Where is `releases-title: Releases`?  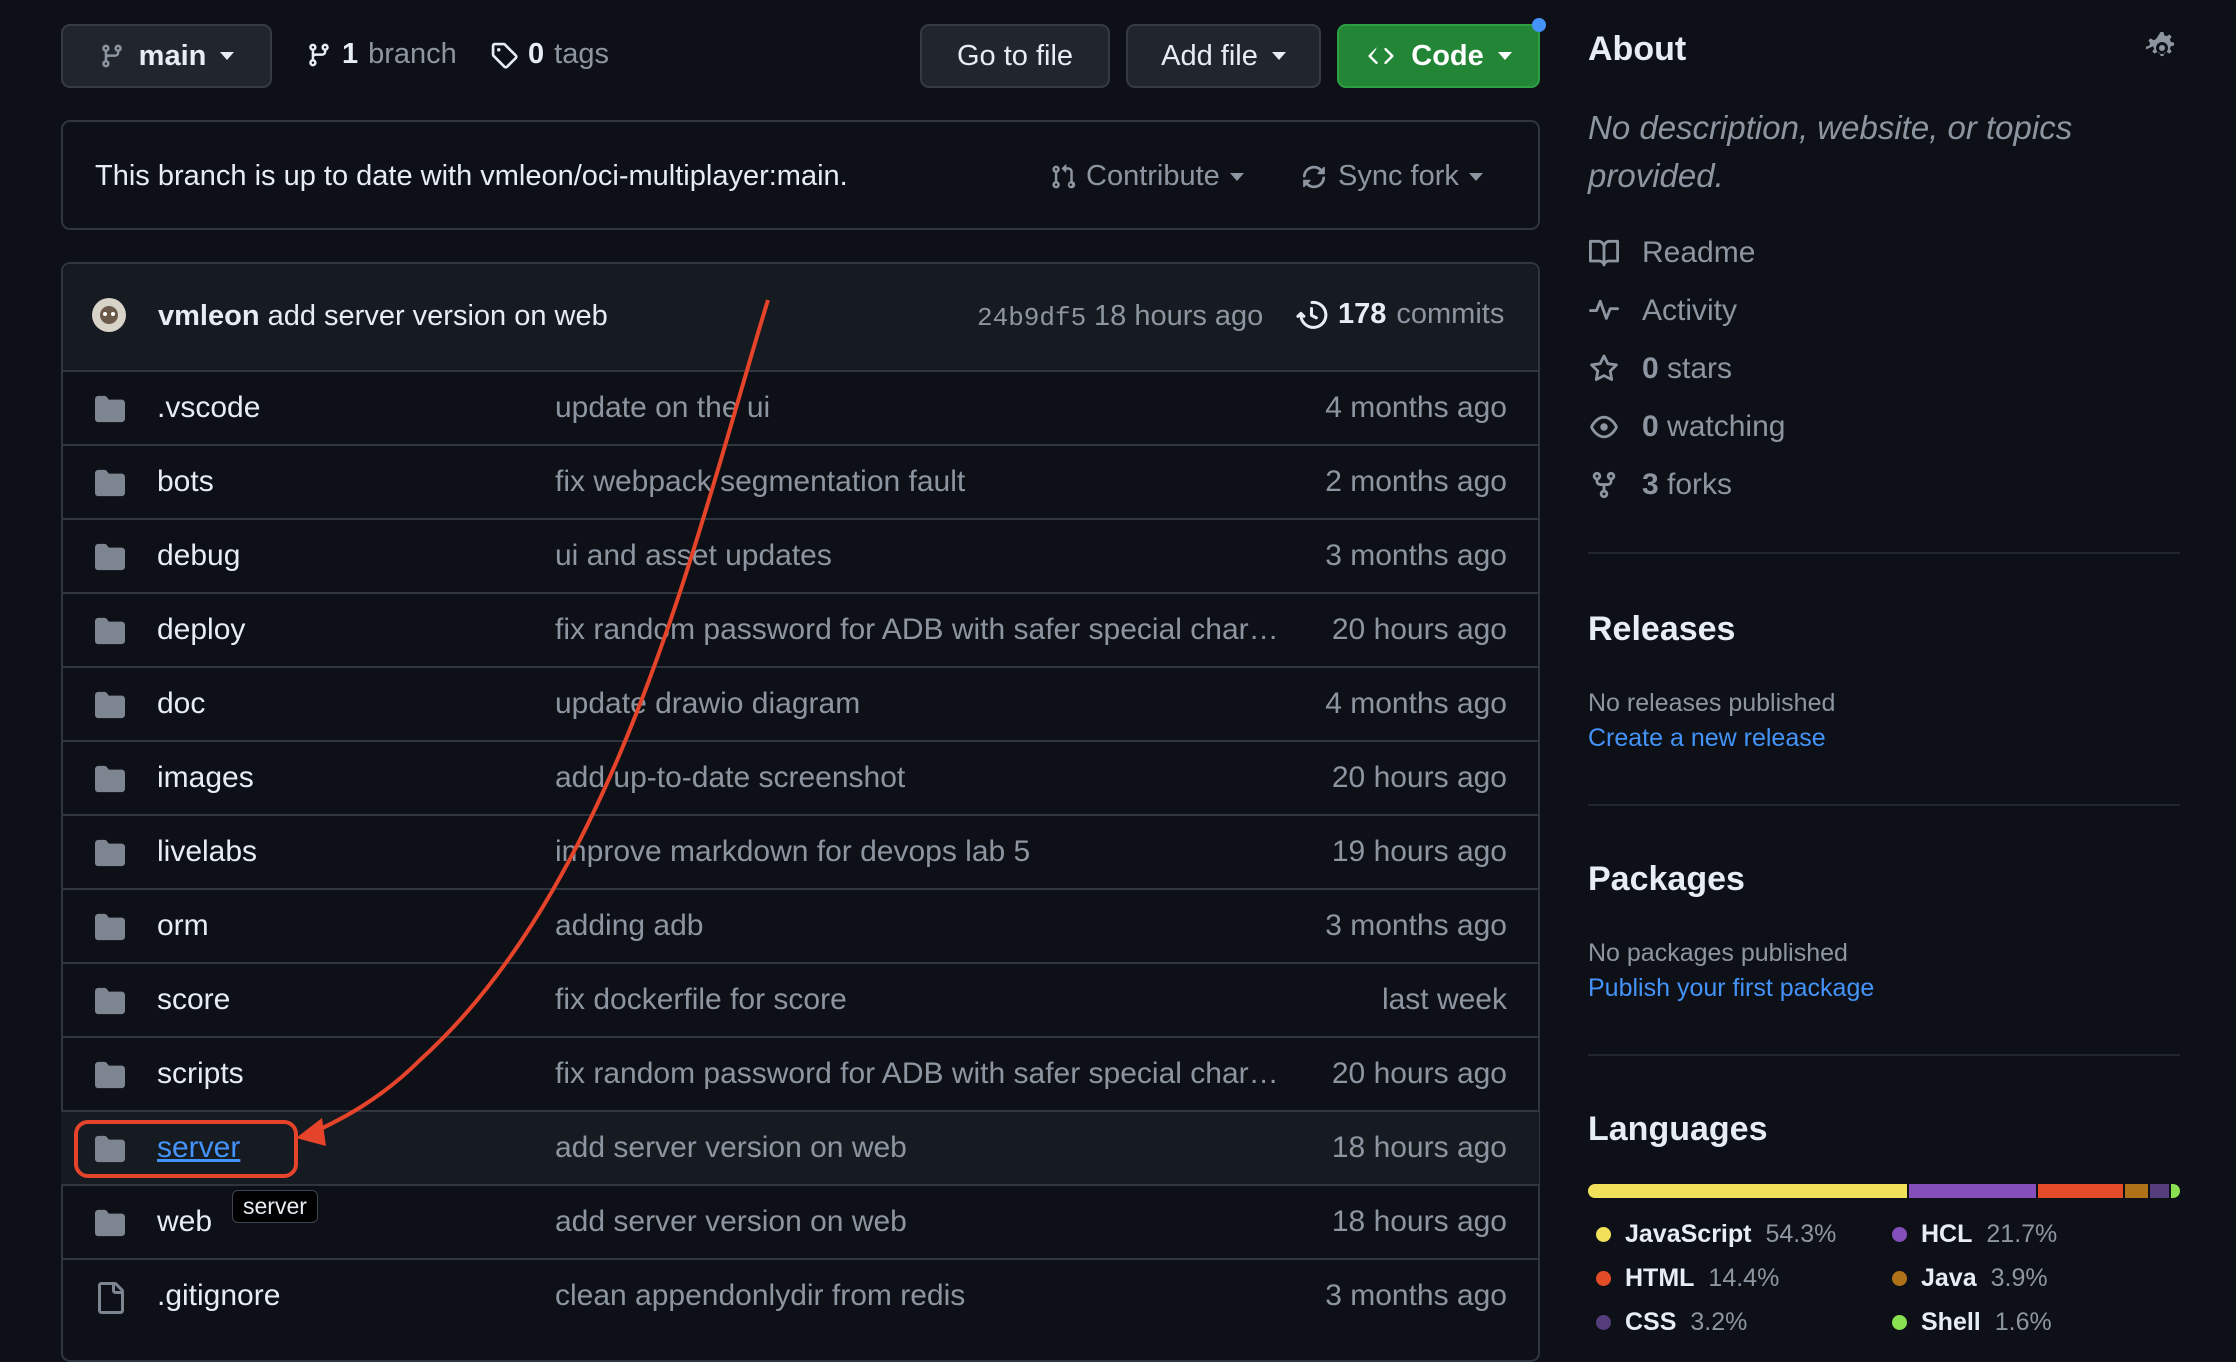
releases-title: Releases is located at coordinates (1661, 629).